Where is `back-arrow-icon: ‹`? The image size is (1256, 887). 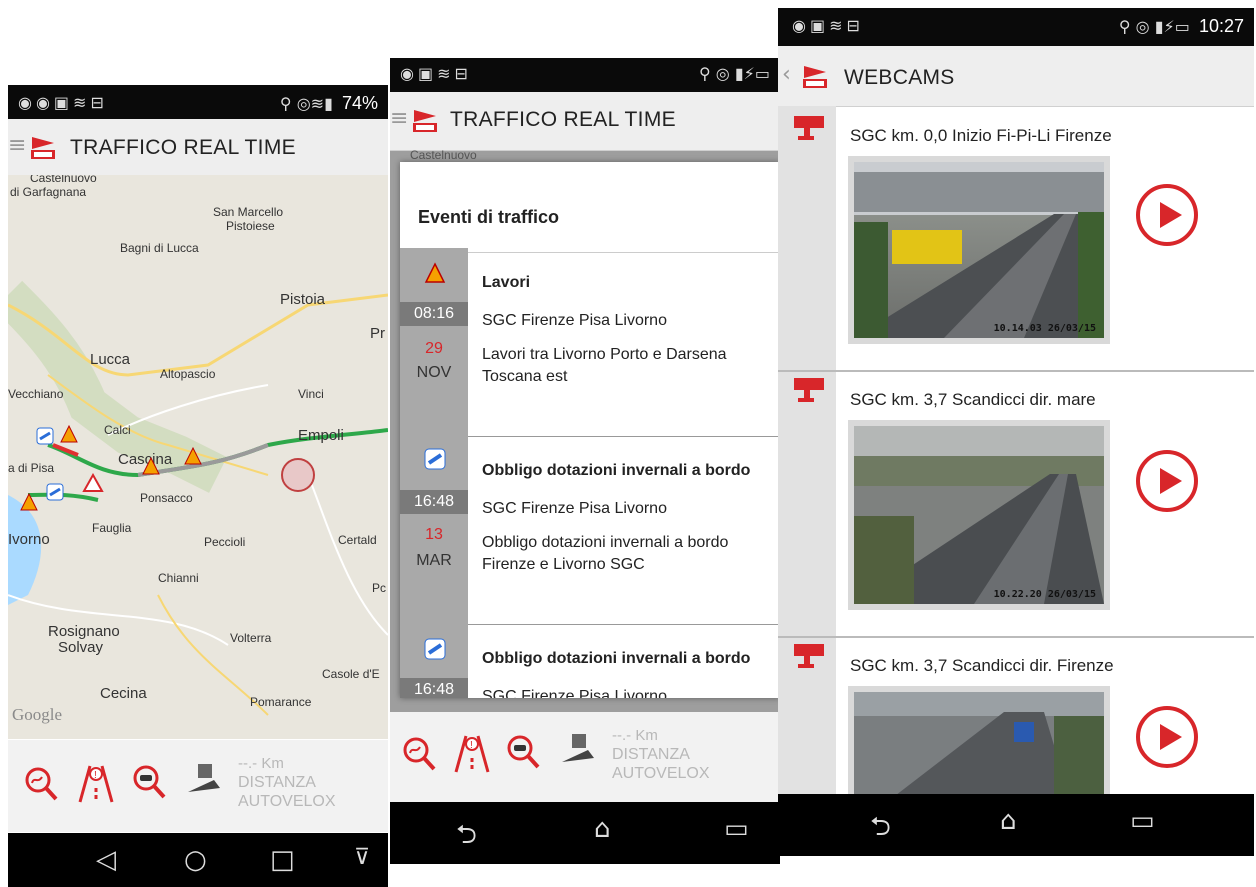 back-arrow-icon: ‹ is located at coordinates (786, 74).